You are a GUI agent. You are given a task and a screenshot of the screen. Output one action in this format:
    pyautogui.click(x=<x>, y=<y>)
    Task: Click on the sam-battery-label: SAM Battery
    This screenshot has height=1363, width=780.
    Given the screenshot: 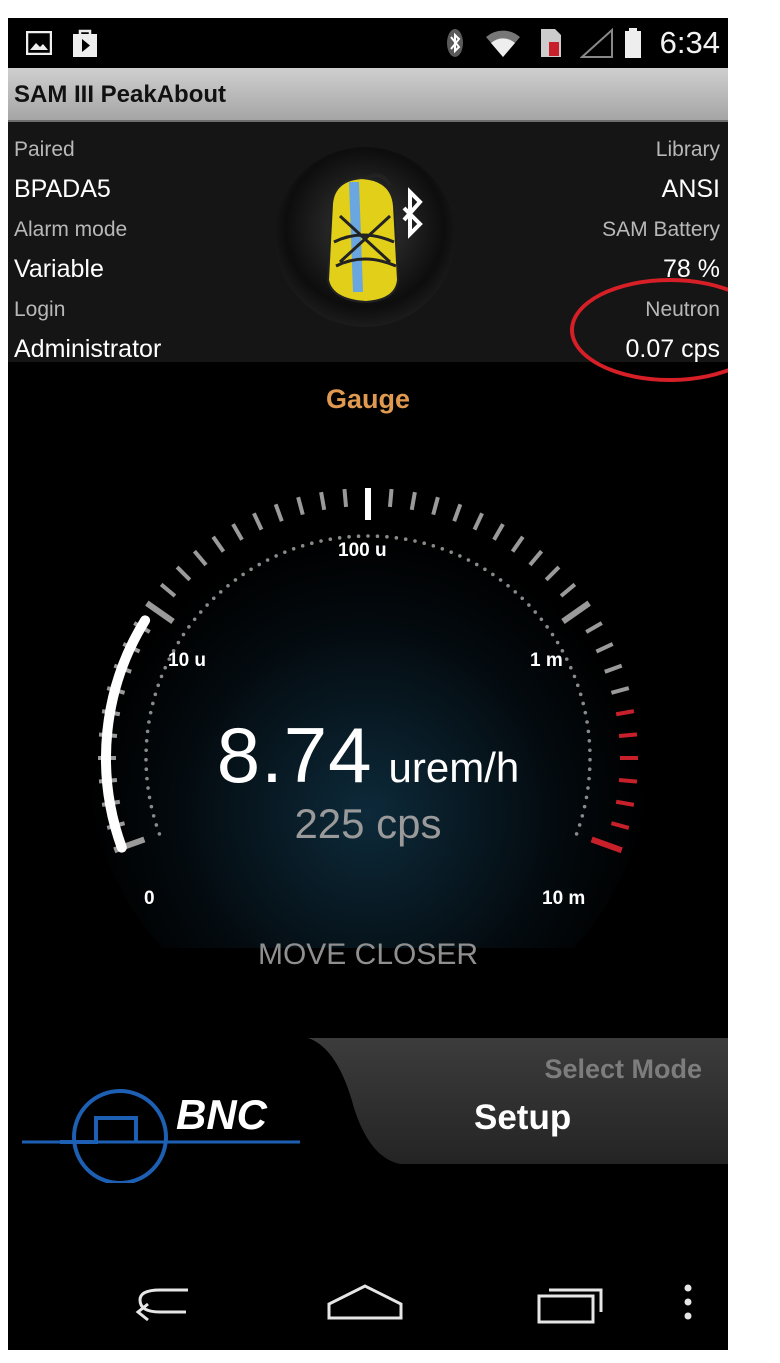 What is the action you would take?
    pyautogui.click(x=661, y=229)
    